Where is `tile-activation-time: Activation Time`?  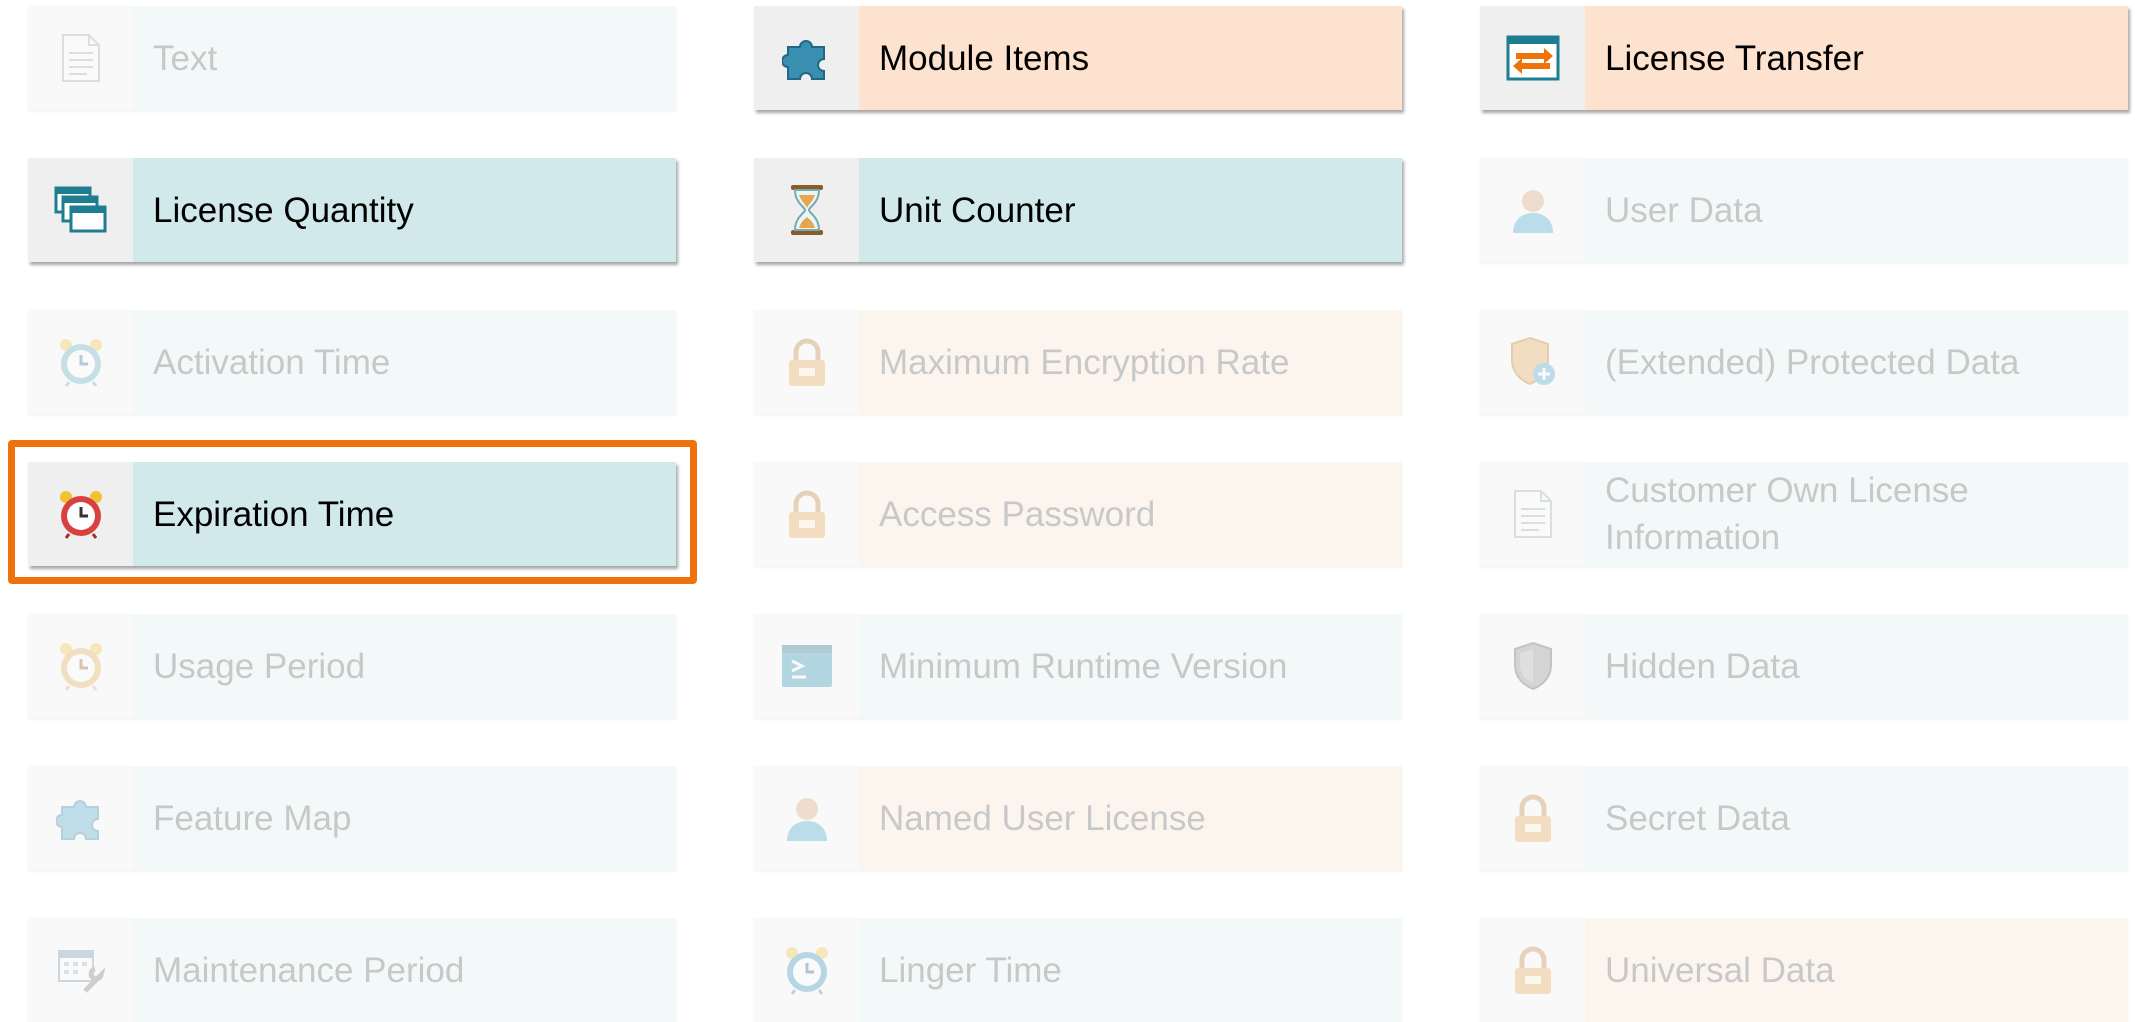
tile-activation-time: Activation Time is located at coordinates (352, 362).